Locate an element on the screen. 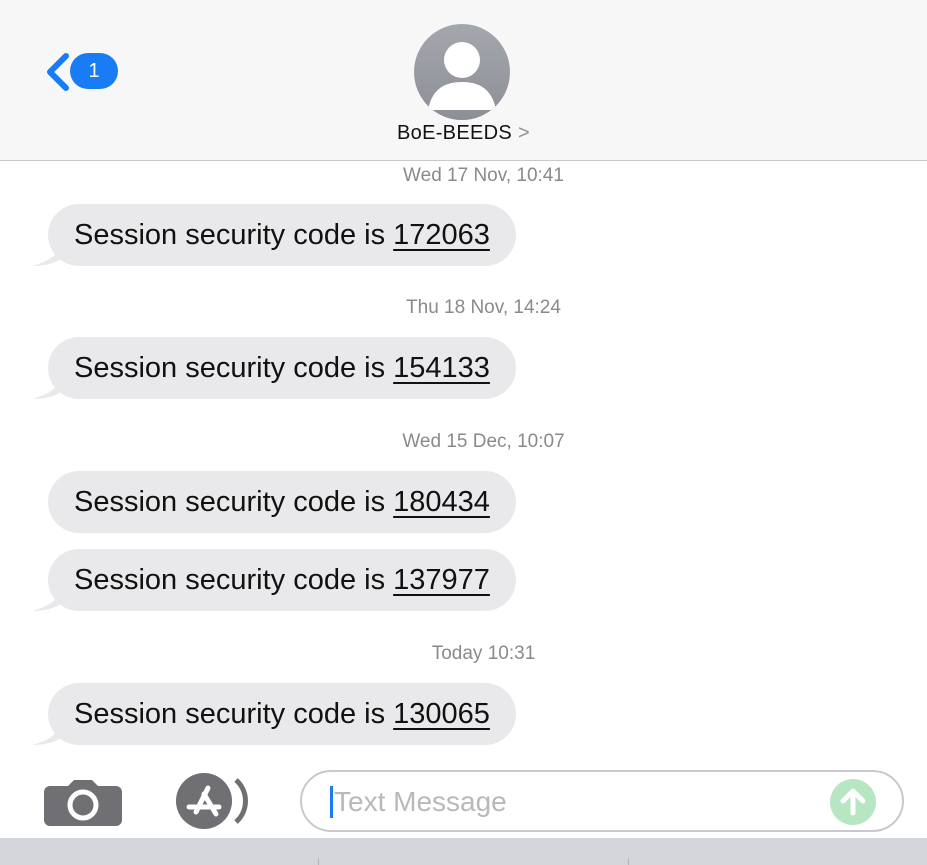 The width and height of the screenshot is (927, 865). security-code-link: 172063 is located at coordinates (441, 235).